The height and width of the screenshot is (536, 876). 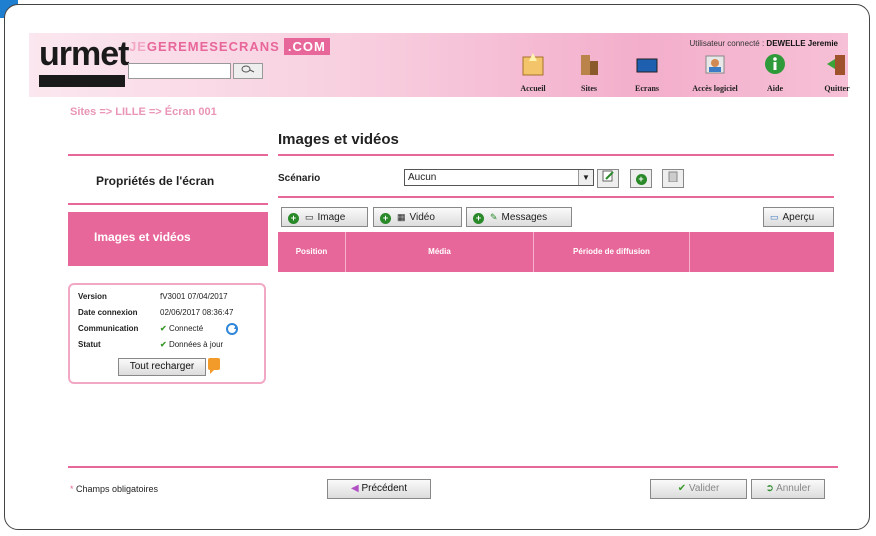 What do you see at coordinates (155, 181) in the screenshot?
I see `sidebar-item-properties: Propriétés de l'écran` at bounding box center [155, 181].